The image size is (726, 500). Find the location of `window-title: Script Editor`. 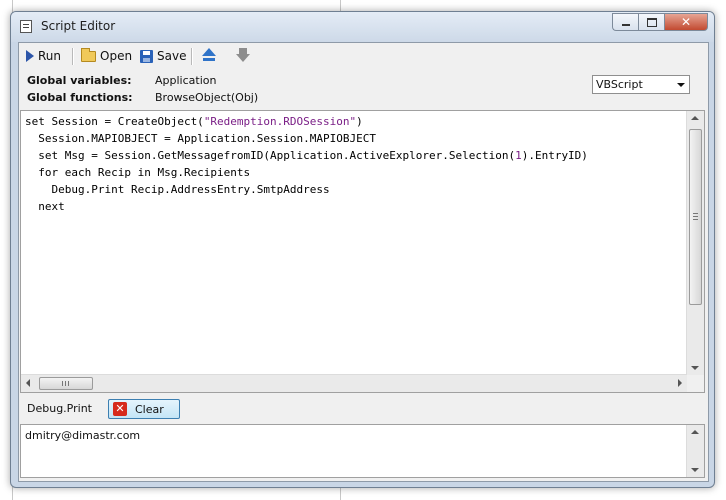

window-title: Script Editor is located at coordinates (78, 26).